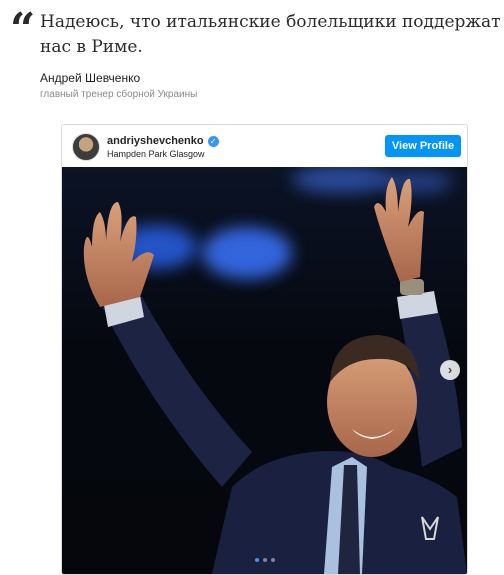 This screenshot has width=504, height=575. I want to click on carousel-dots, so click(265, 560).